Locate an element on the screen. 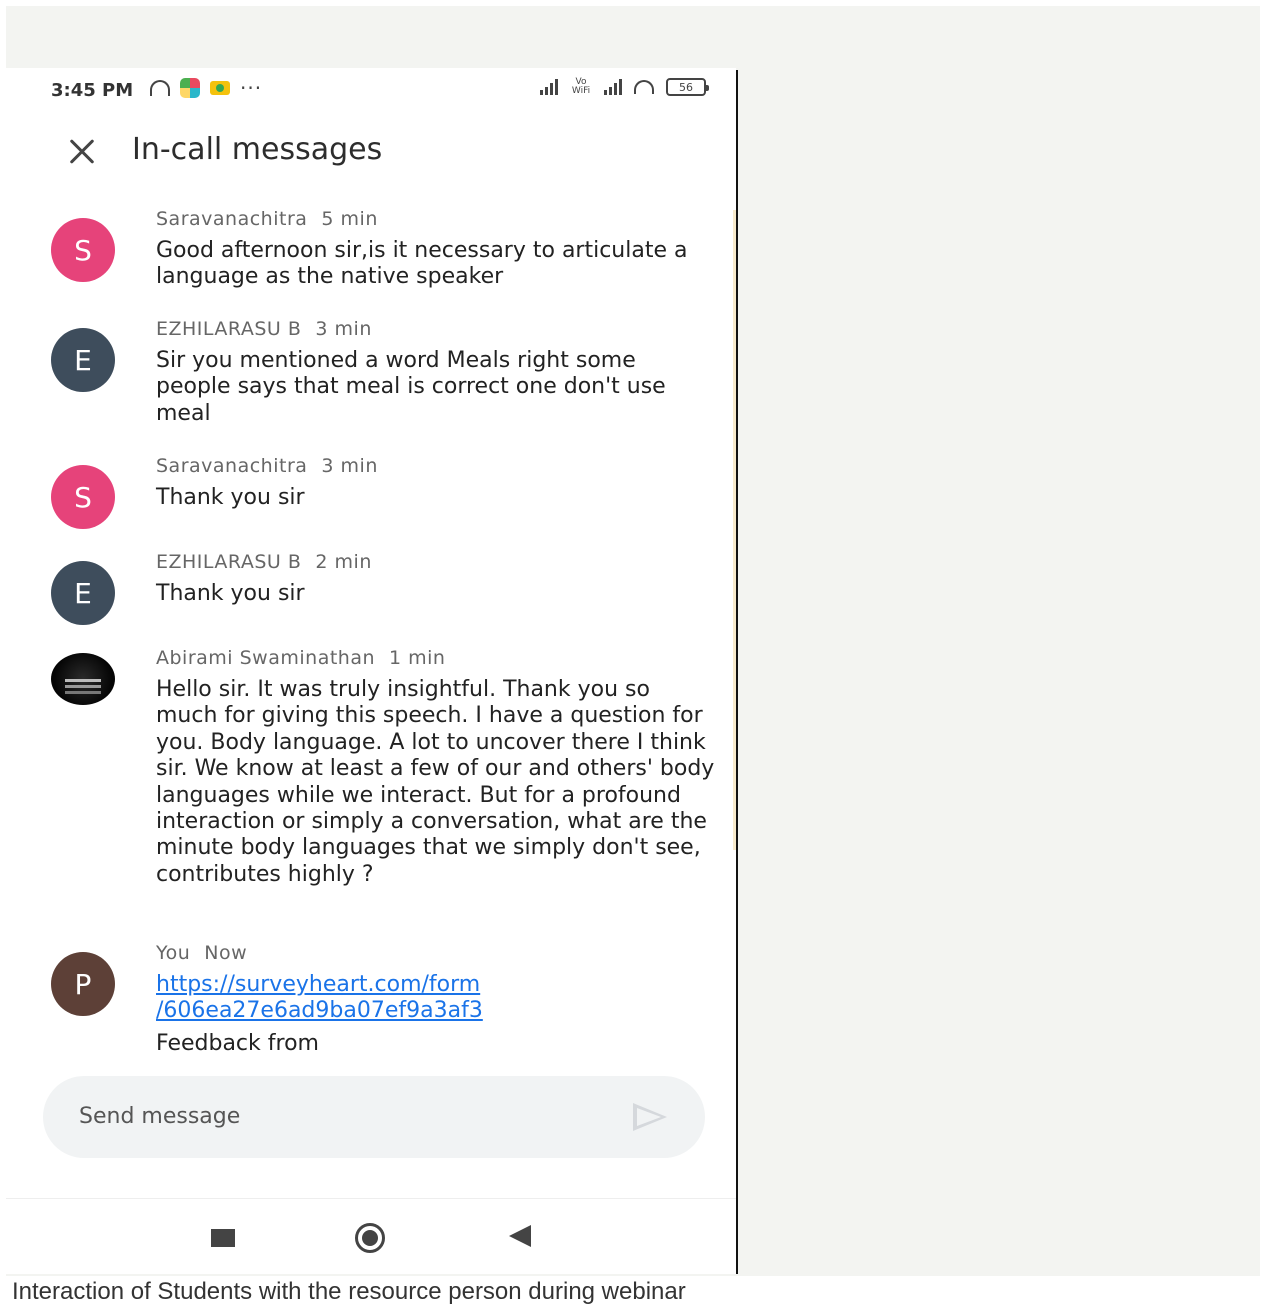  survey-link-continued: /606ea27e6ad9ba07ef9a3af3 is located at coordinates (436, 1011).